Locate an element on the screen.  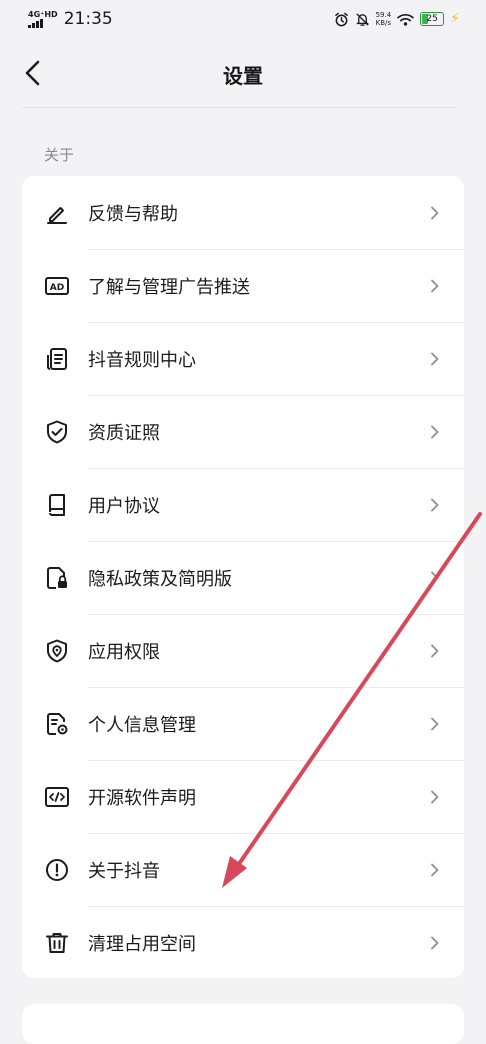
battery-icon: 25 is located at coordinates (432, 19).